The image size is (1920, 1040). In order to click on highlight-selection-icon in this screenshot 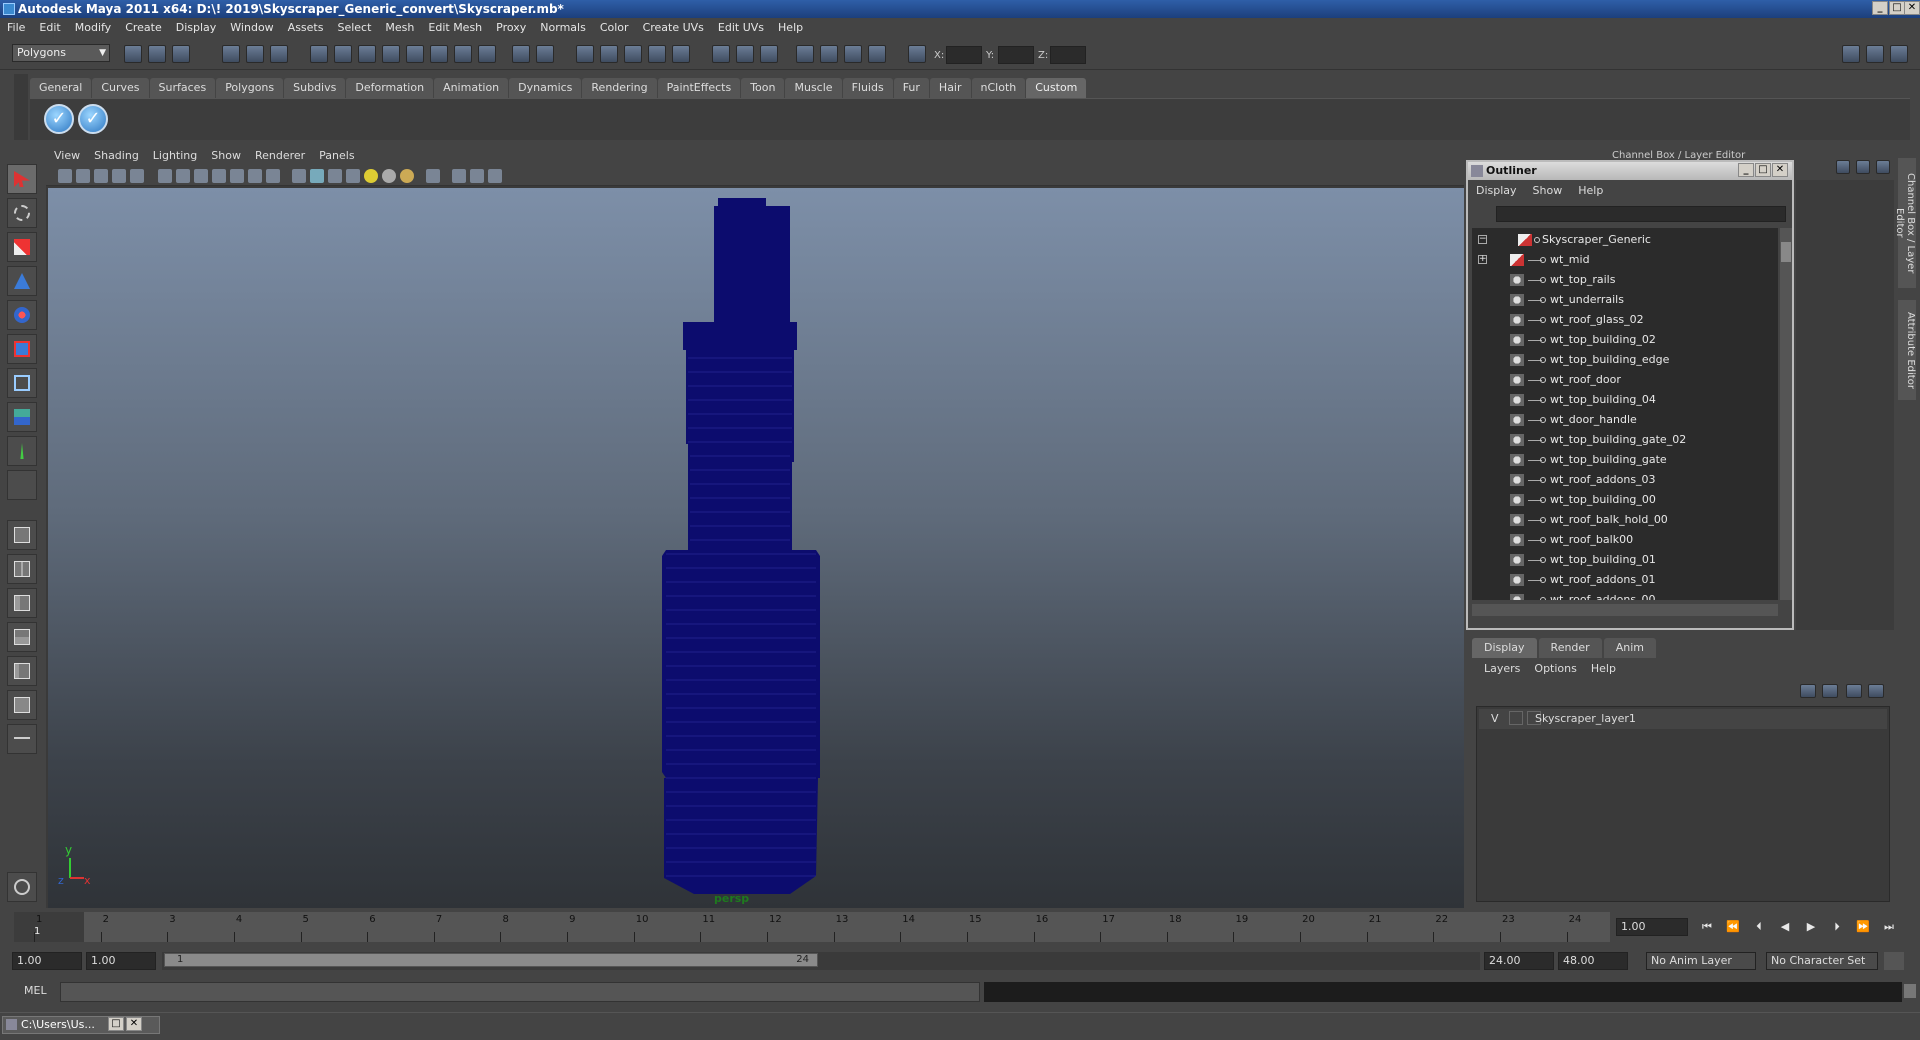, I will do `click(545, 54)`.